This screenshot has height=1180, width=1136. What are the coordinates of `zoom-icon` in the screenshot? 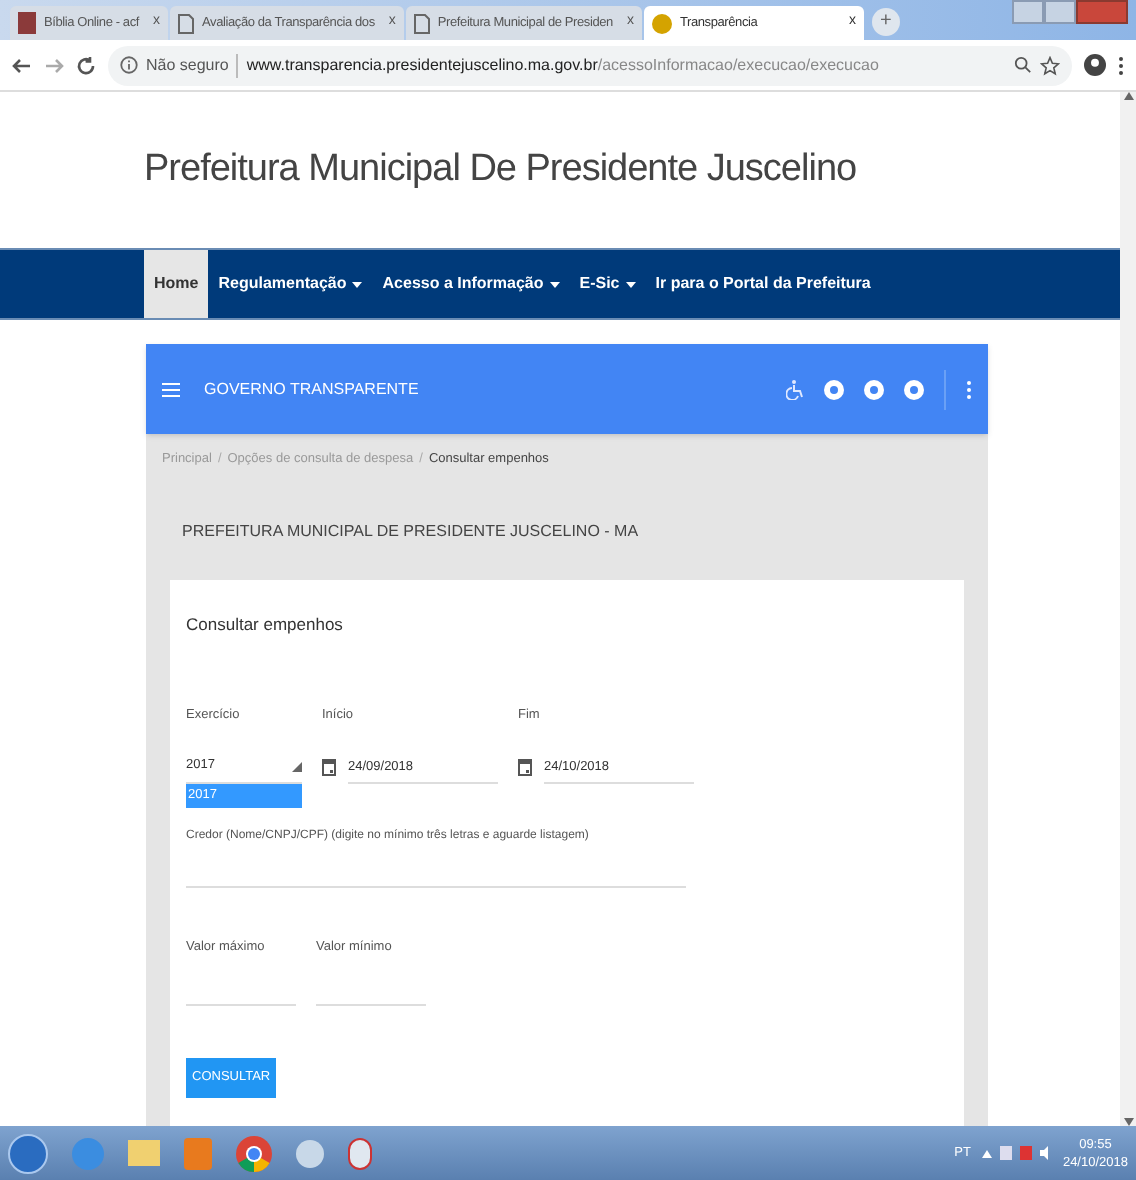 It's located at (1023, 65).